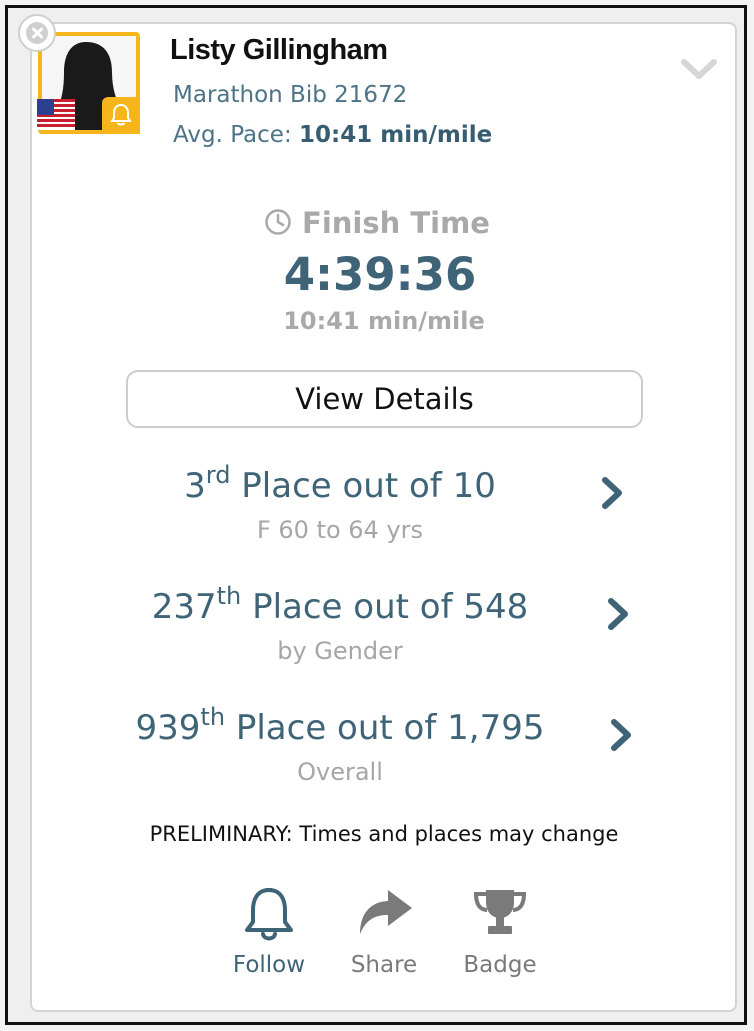 This screenshot has width=754, height=1031. What do you see at coordinates (363, 486) in the screenshot?
I see `place-text: Place out of 10` at bounding box center [363, 486].